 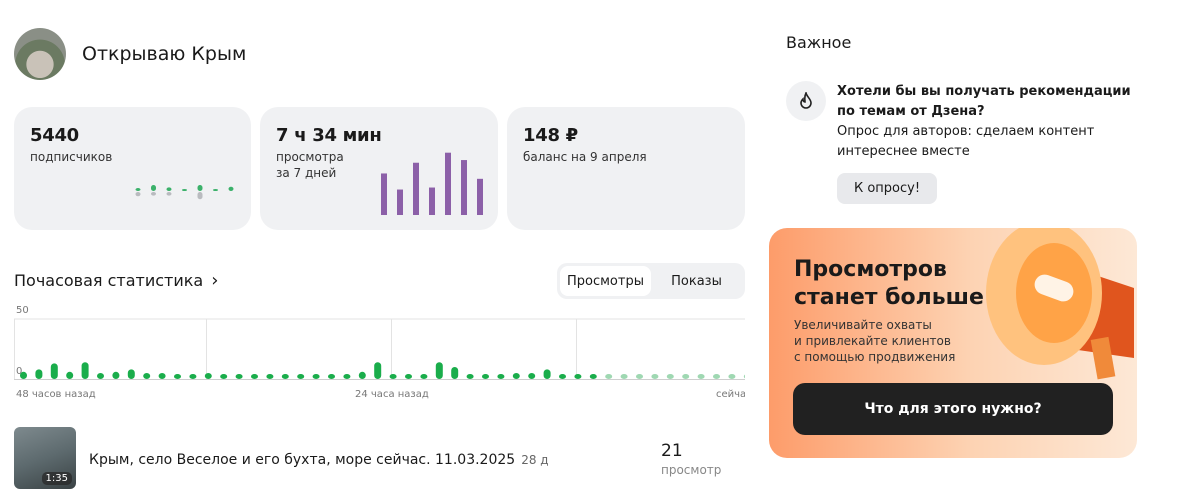 What do you see at coordinates (1060, 304) in the screenshot?
I see `megaphone-icon` at bounding box center [1060, 304].